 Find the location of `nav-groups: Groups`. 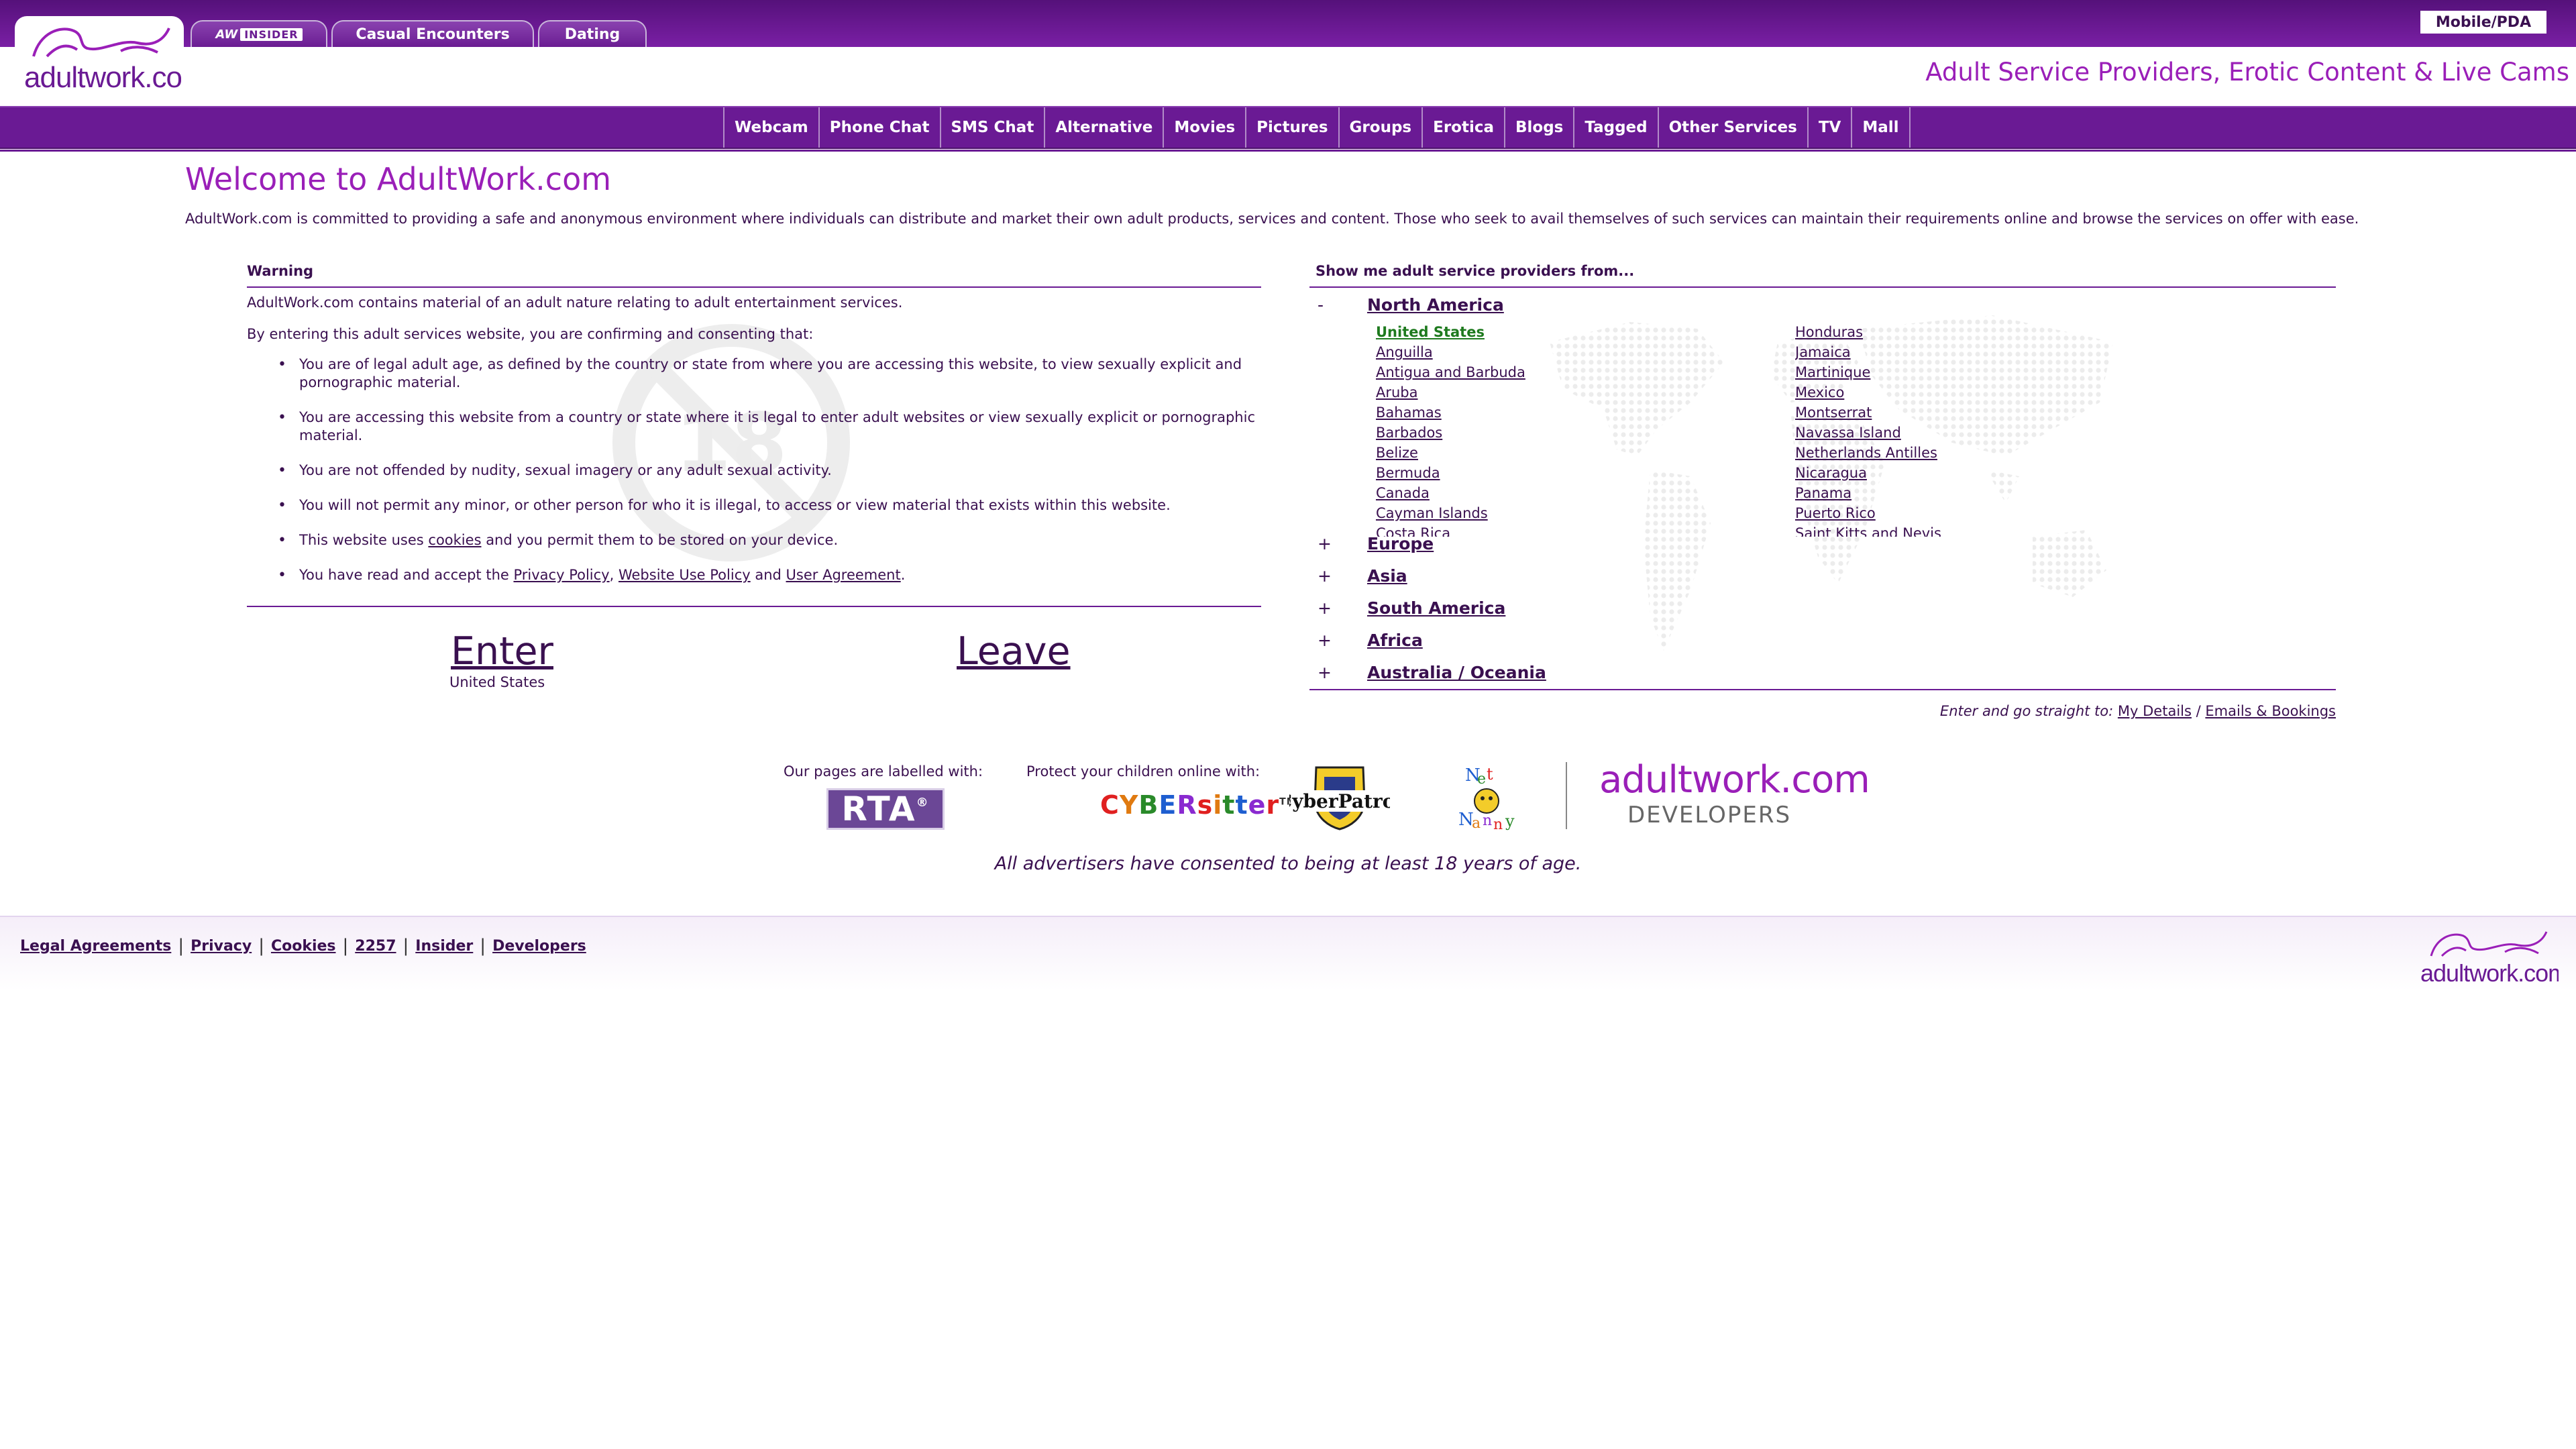

nav-groups: Groups is located at coordinates (1382, 127).